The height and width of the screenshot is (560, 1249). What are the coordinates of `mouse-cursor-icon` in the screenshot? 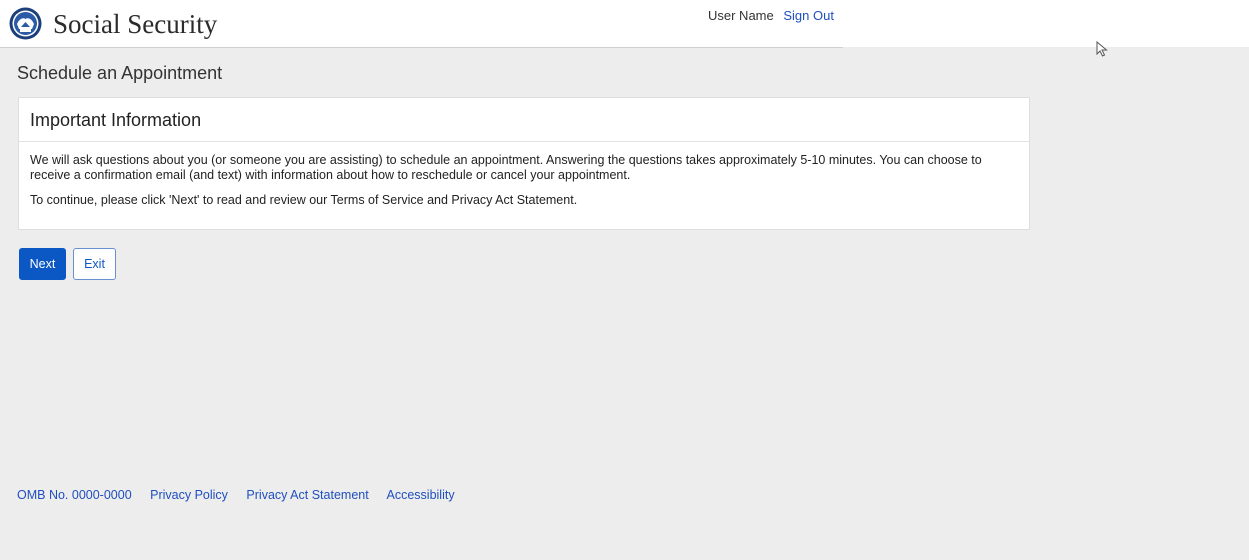 It's located at (1102, 49).